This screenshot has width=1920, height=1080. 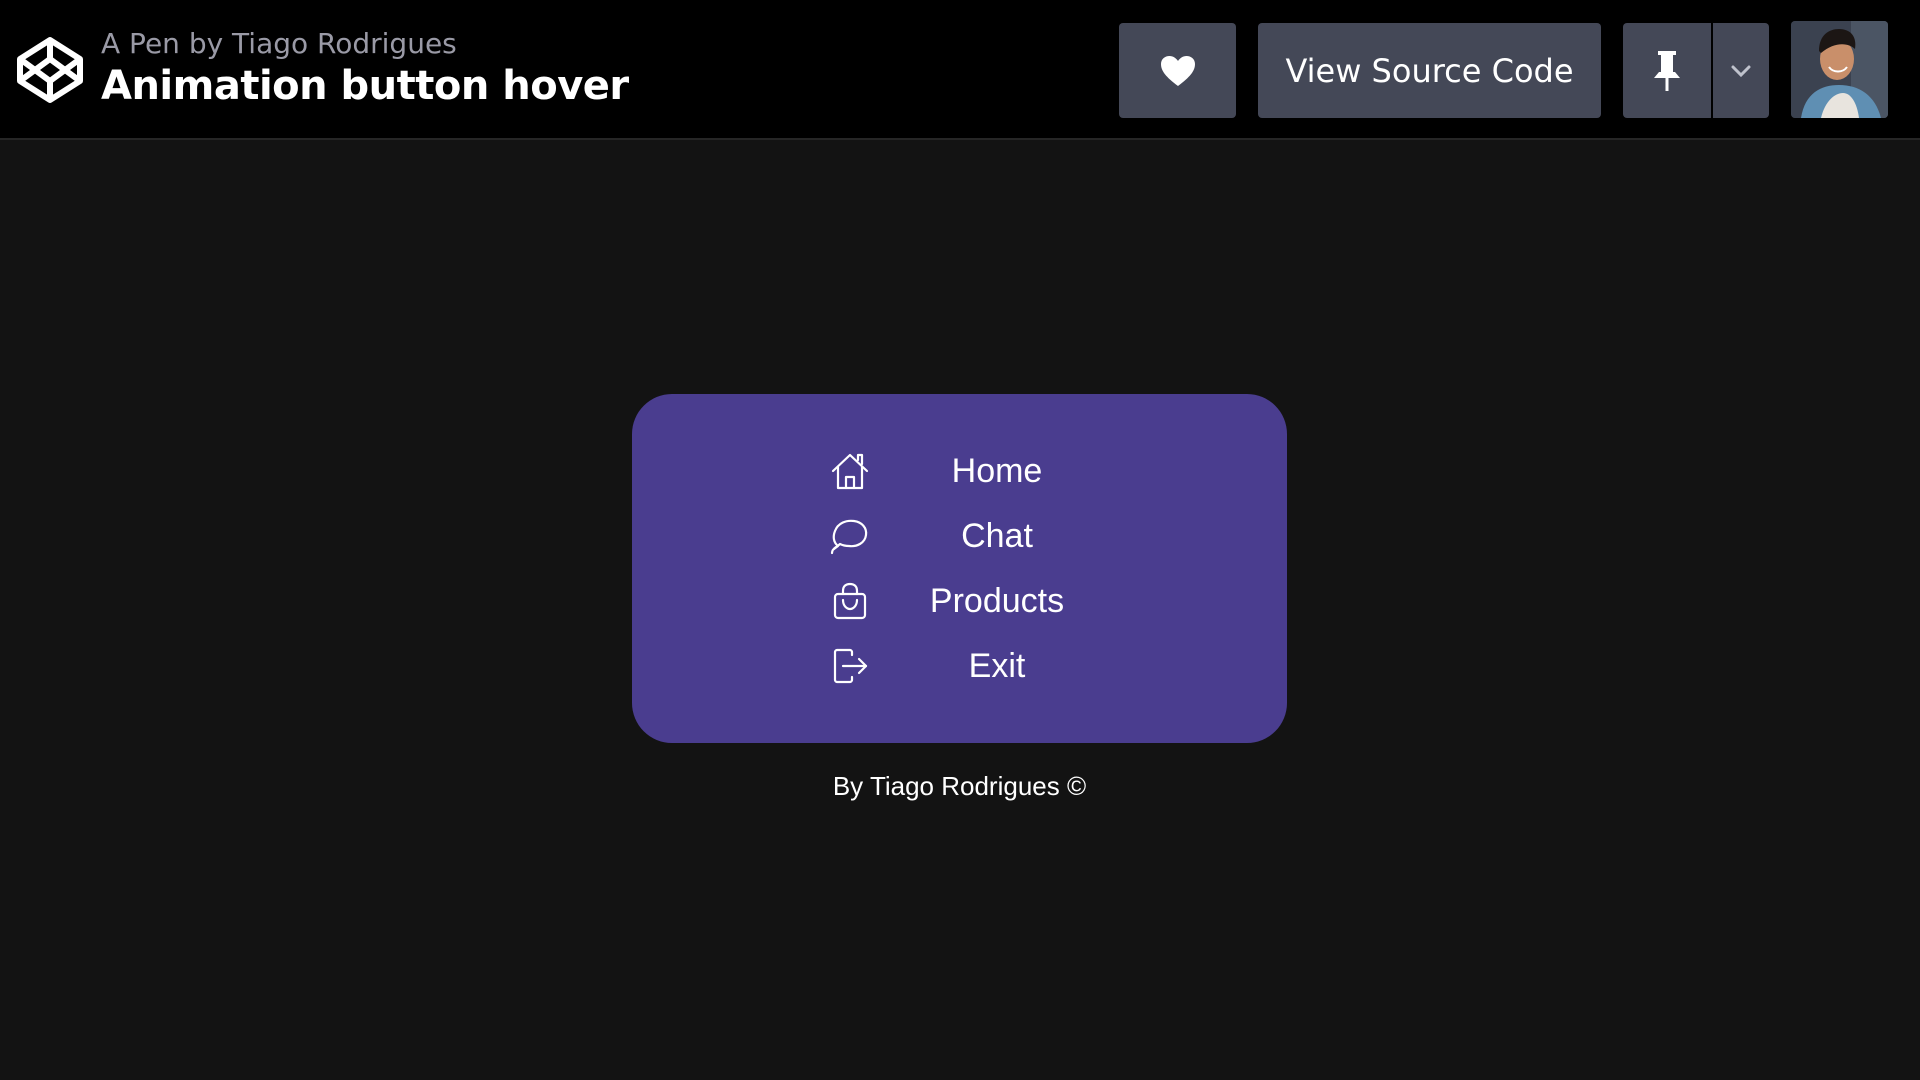 I want to click on chat-icon, so click(x=849, y=537).